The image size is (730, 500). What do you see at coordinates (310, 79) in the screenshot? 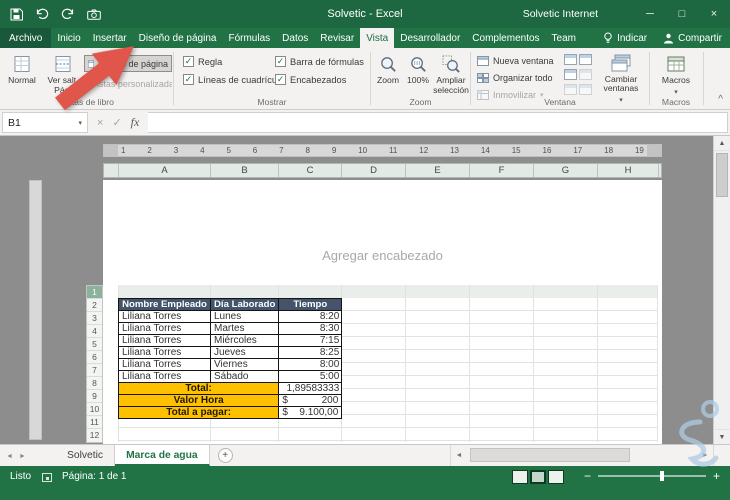
I see `headings-checkbox: ✓ Encabezados` at bounding box center [310, 79].